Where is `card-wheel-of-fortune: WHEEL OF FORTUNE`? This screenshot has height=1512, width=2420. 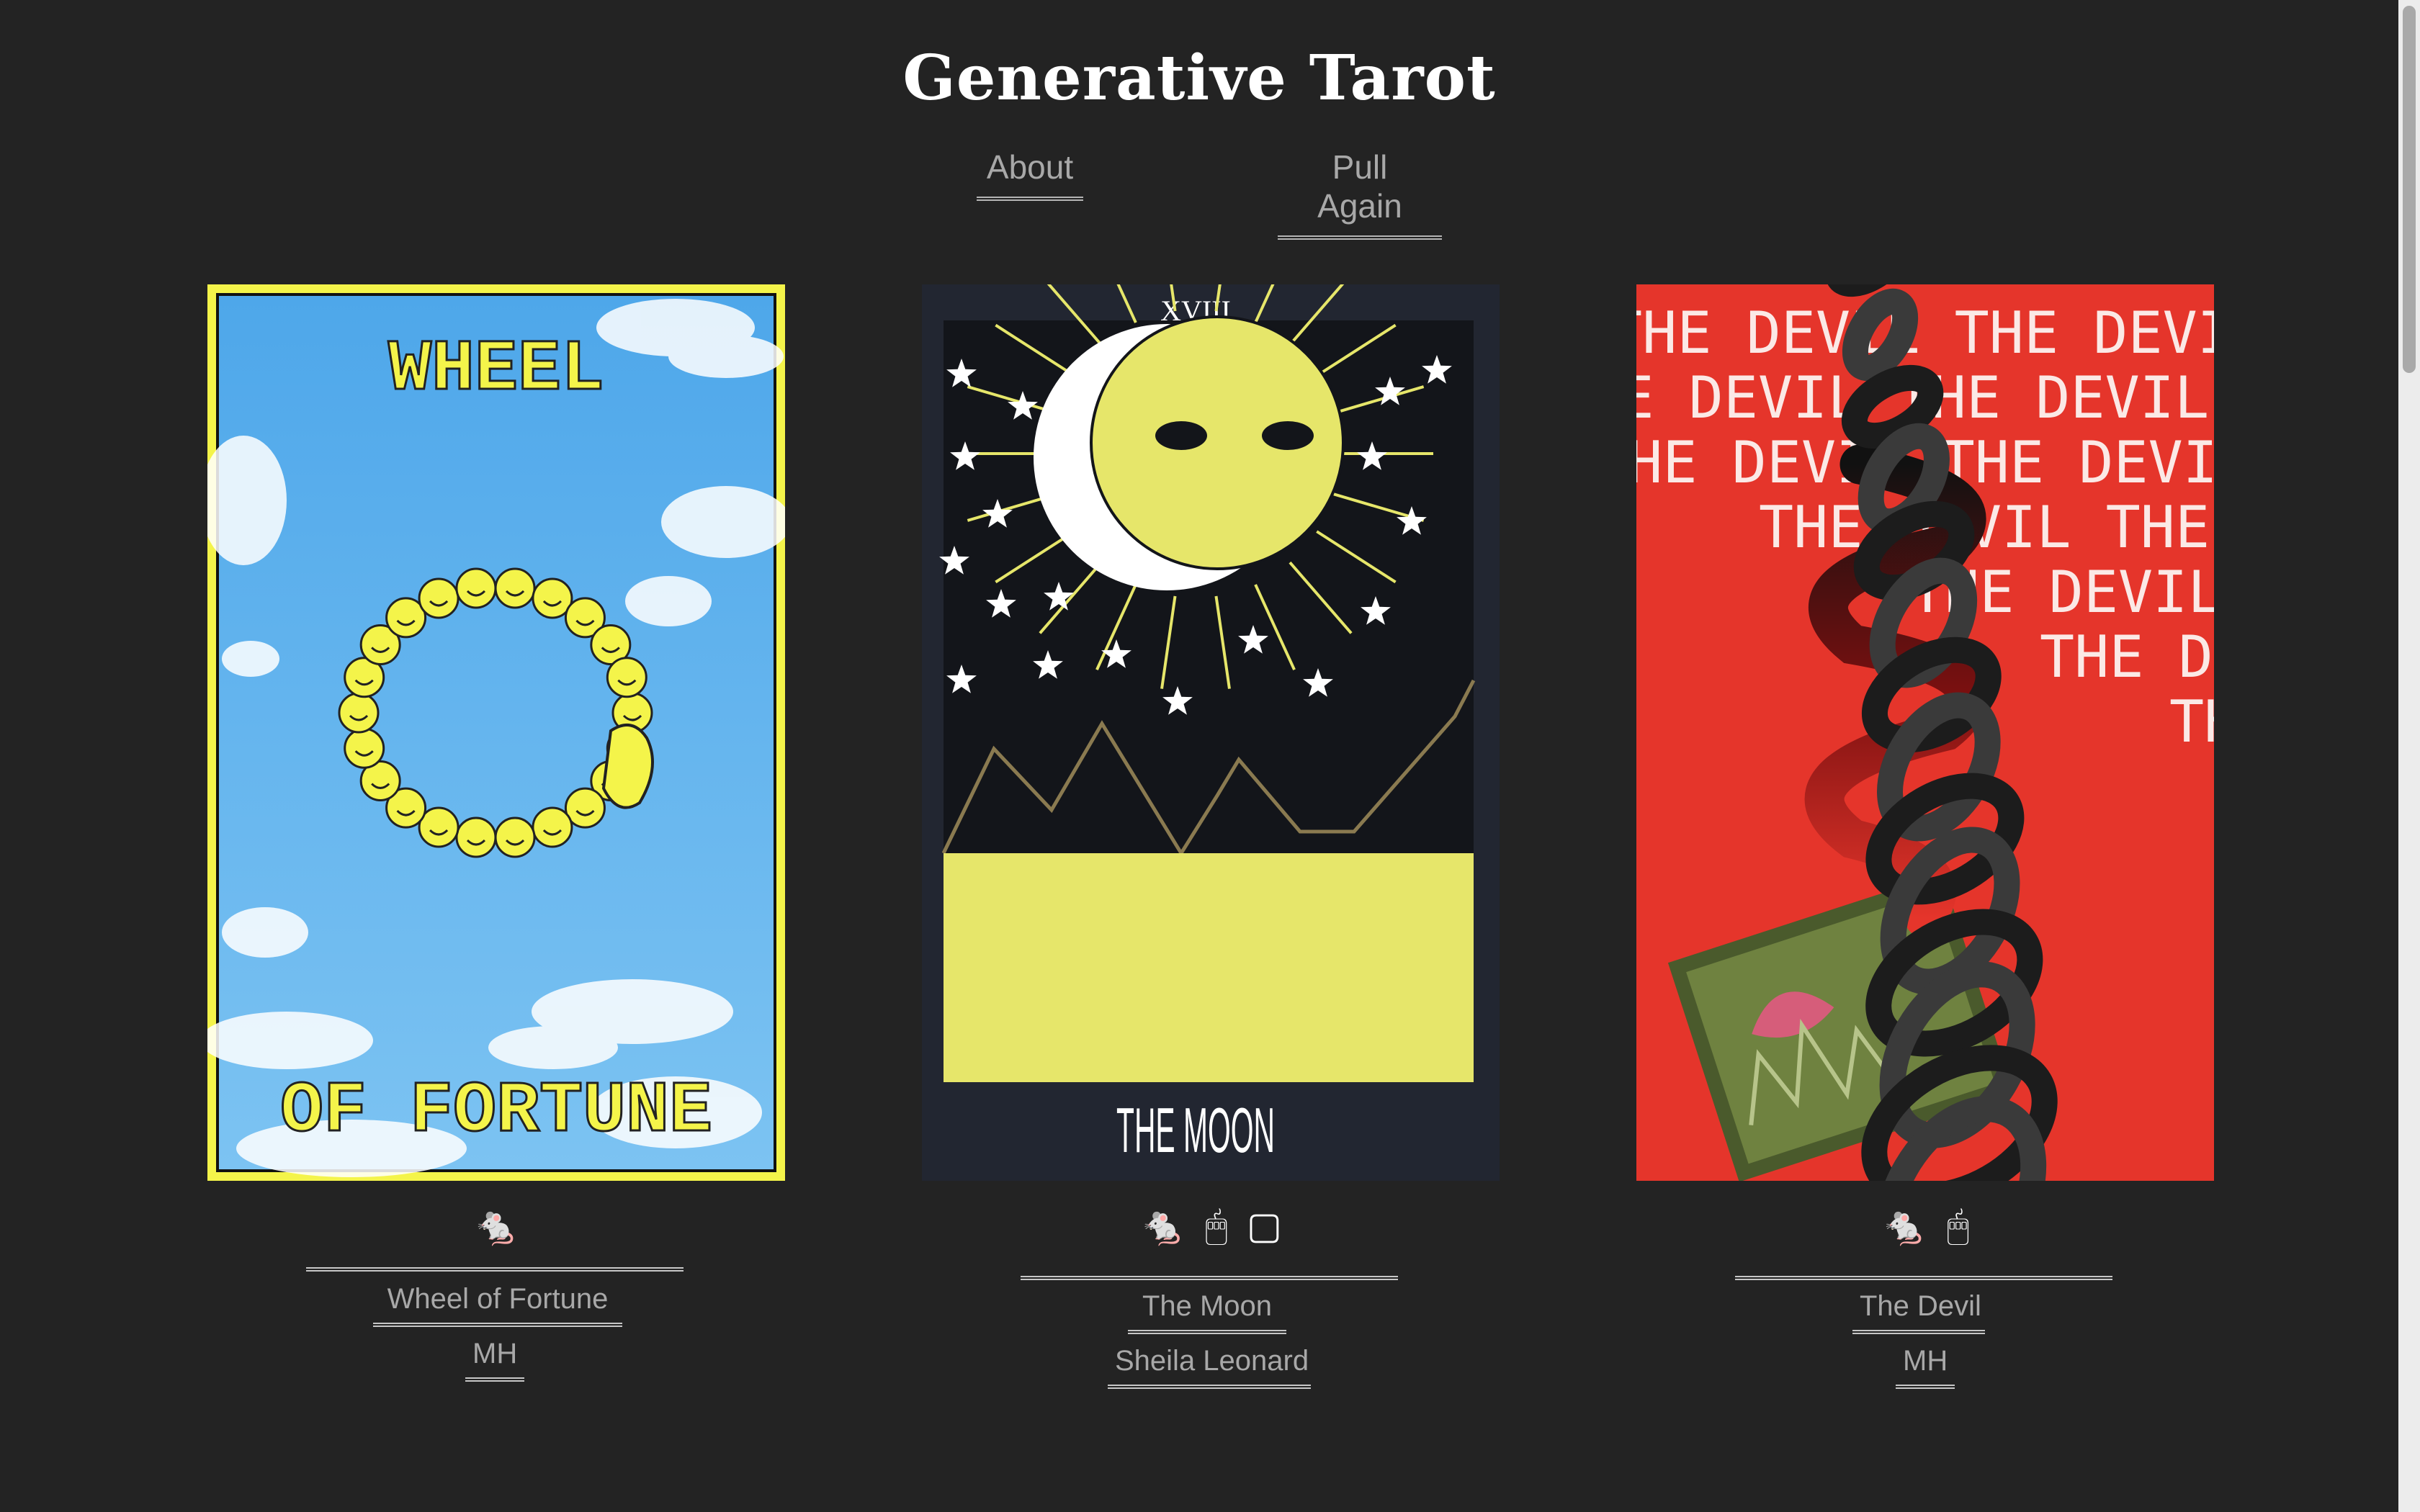 card-wheel-of-fortune: WHEEL OF FORTUNE is located at coordinates (496, 732).